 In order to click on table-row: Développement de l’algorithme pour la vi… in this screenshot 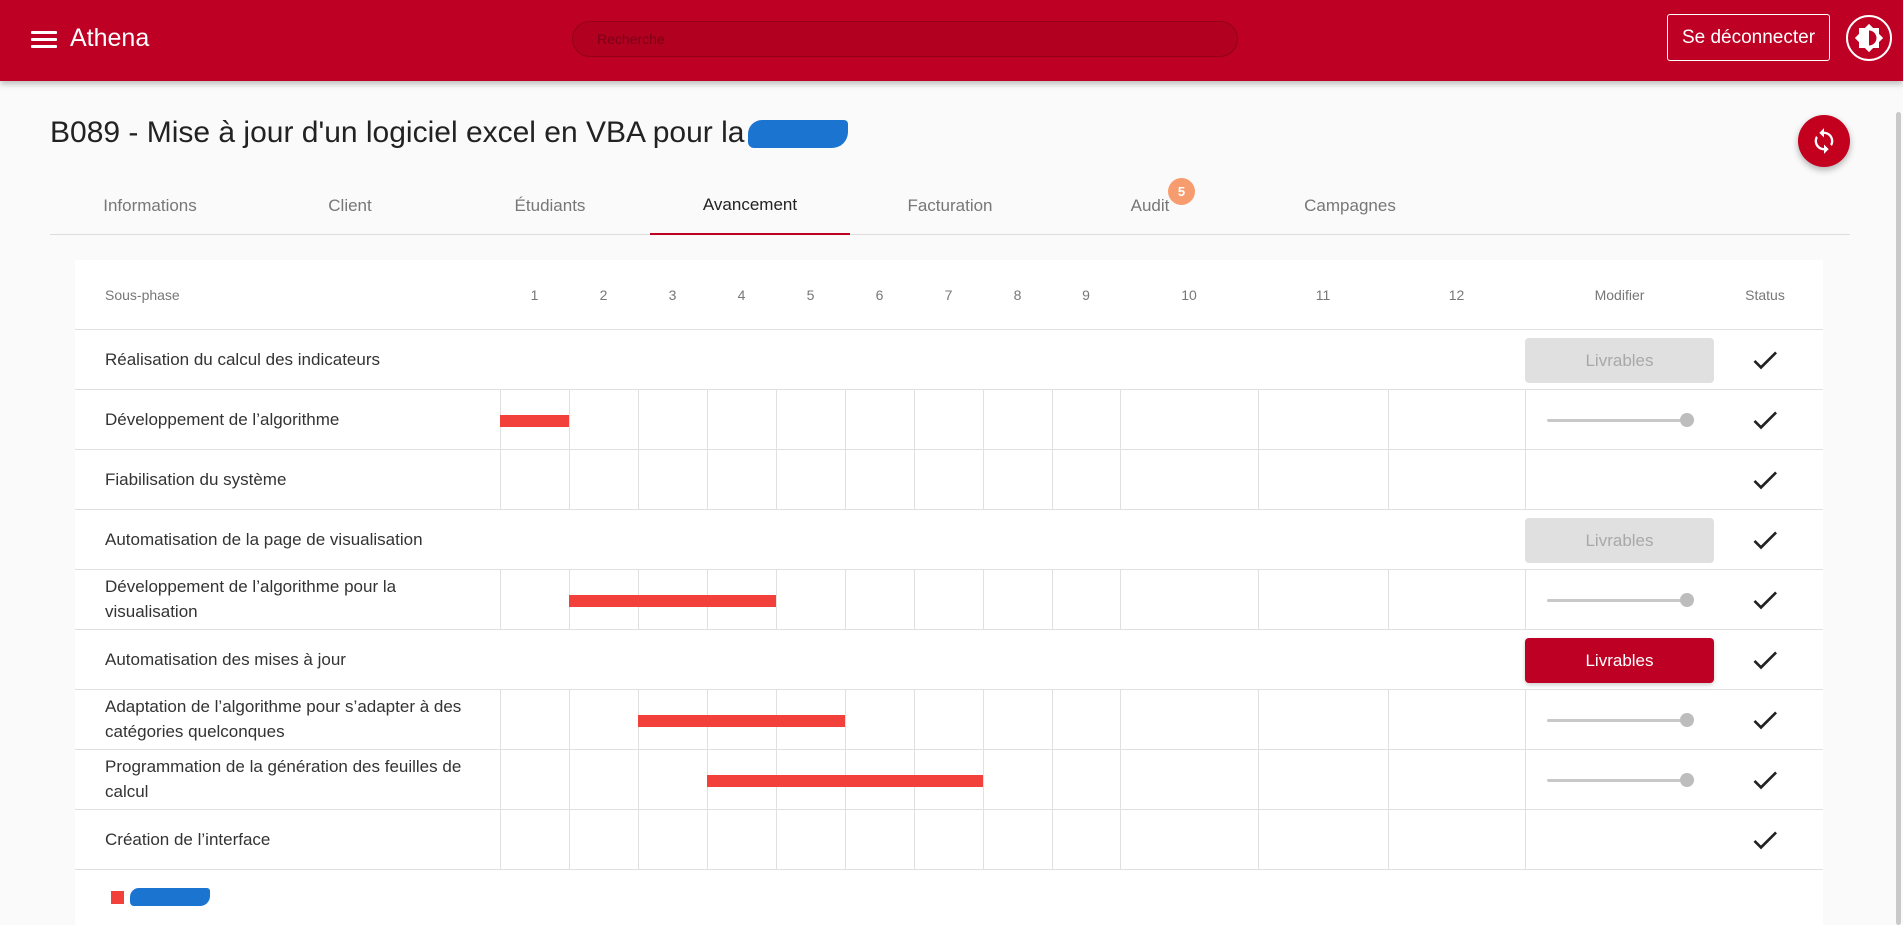, I will do `click(949, 600)`.